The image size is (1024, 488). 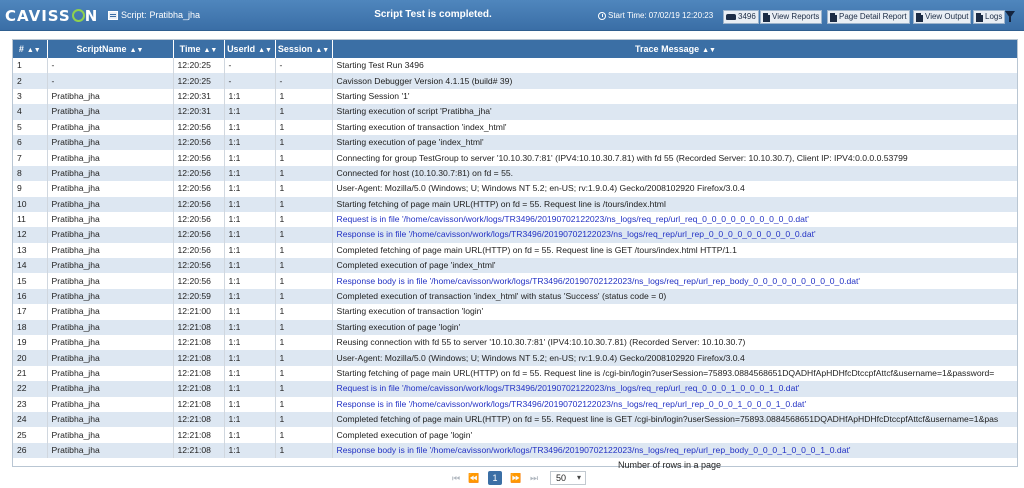 What do you see at coordinates (30, 189) in the screenshot?
I see `row-number-cell: 9` at bounding box center [30, 189].